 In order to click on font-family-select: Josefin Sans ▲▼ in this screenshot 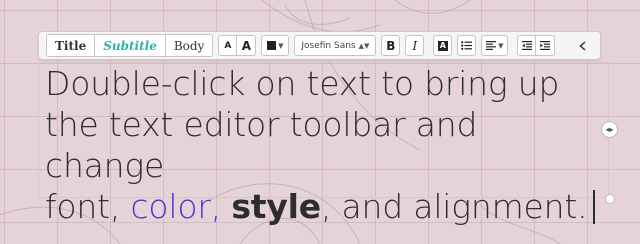, I will do `click(335, 45)`.